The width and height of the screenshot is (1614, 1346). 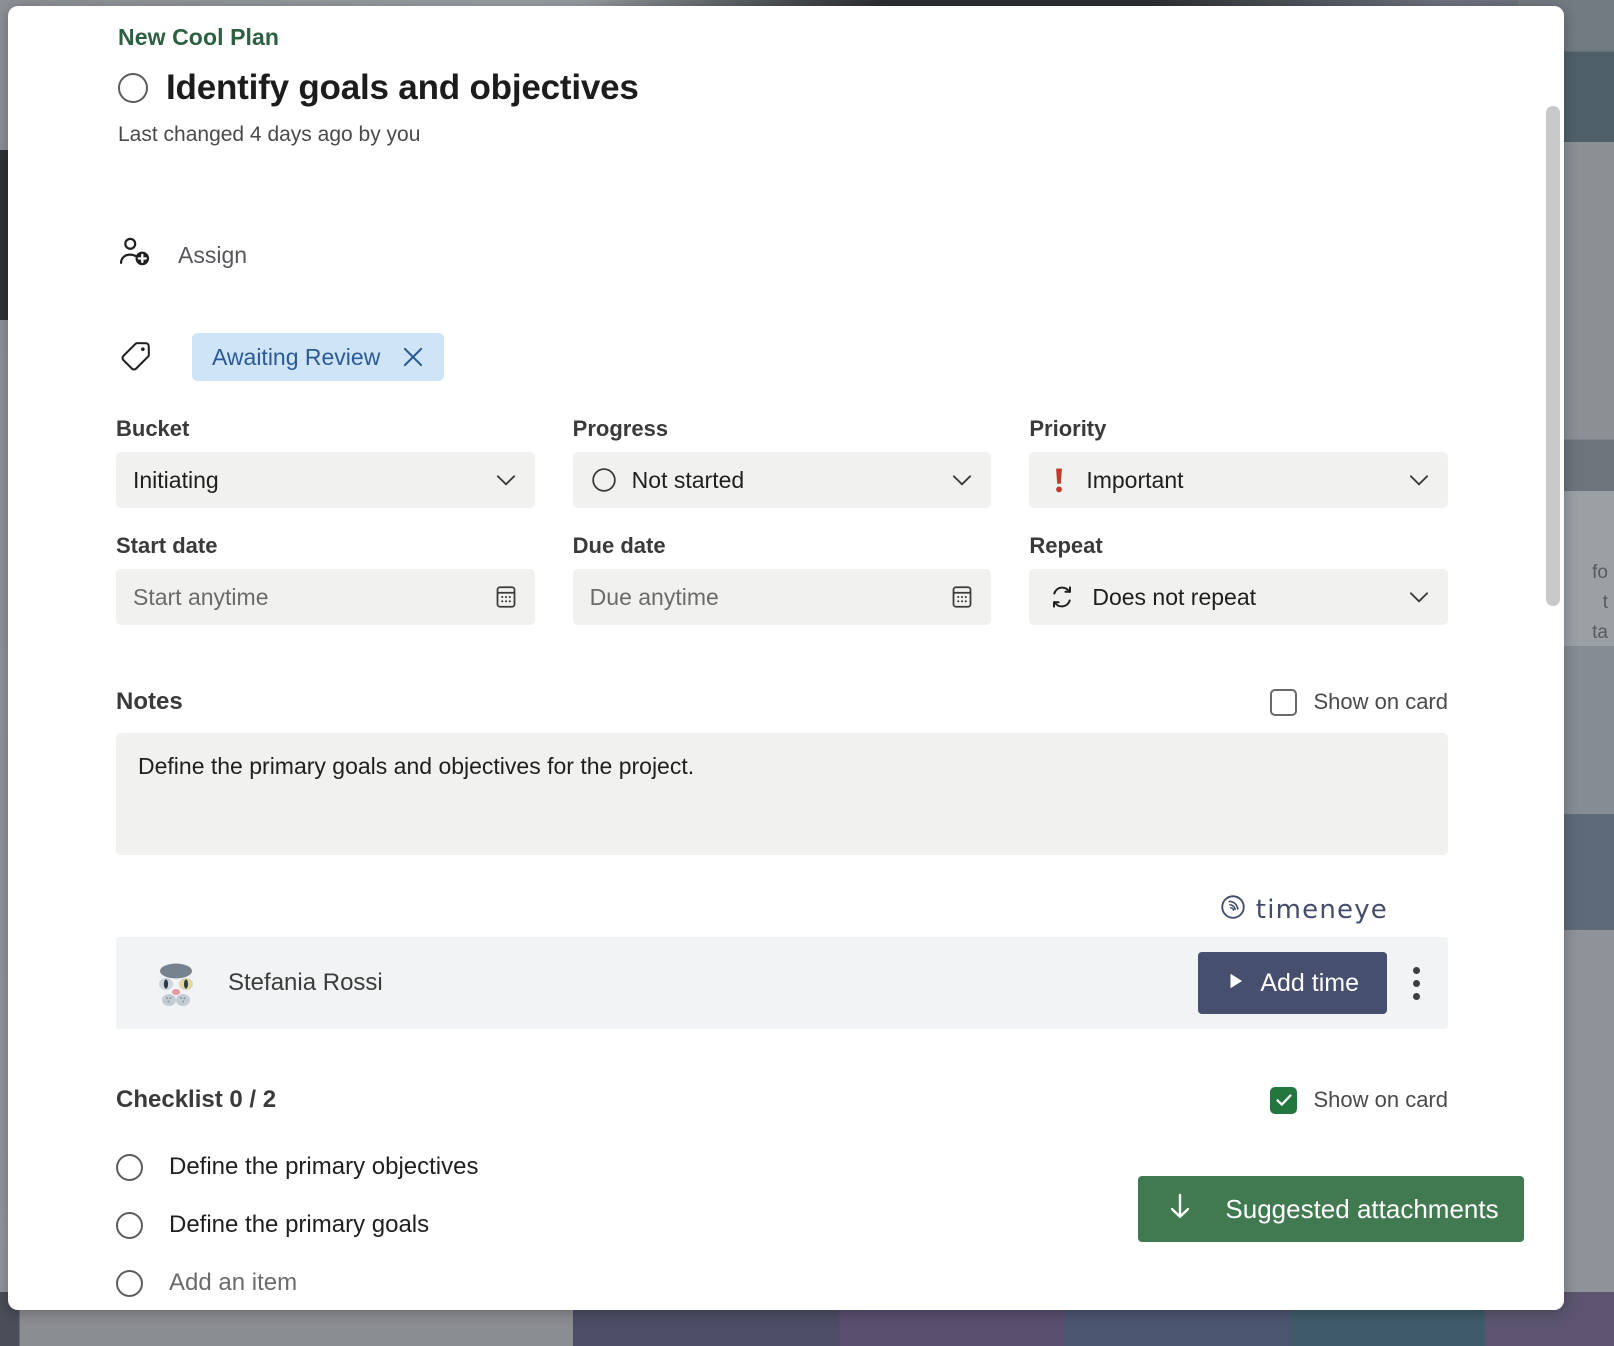 What do you see at coordinates (167, 545) in the screenshot?
I see `start-date-label: Start date` at bounding box center [167, 545].